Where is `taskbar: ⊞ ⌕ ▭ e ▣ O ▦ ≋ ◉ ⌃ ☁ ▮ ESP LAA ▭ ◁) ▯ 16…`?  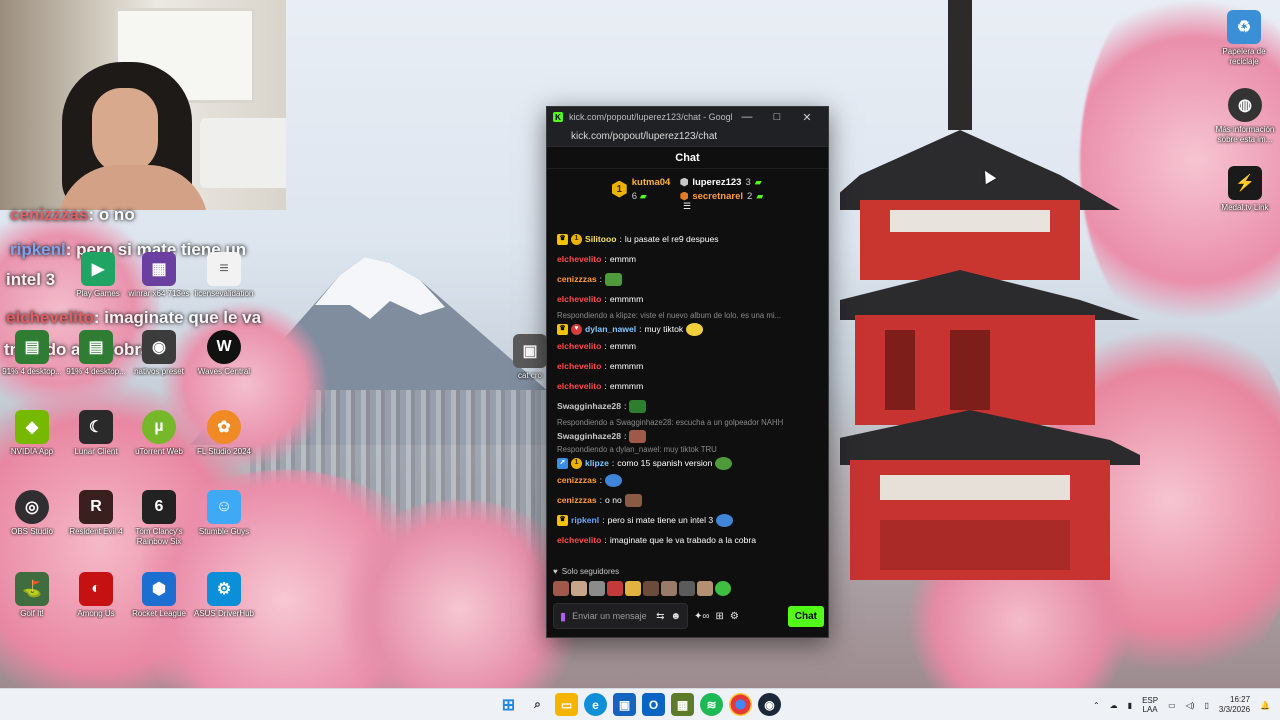 taskbar: ⊞ ⌕ ▭ e ▣ O ▦ ≋ ◉ ⌃ ☁ ▮ ESP LAA ▭ ◁) ▯ 16… is located at coordinates (640, 704).